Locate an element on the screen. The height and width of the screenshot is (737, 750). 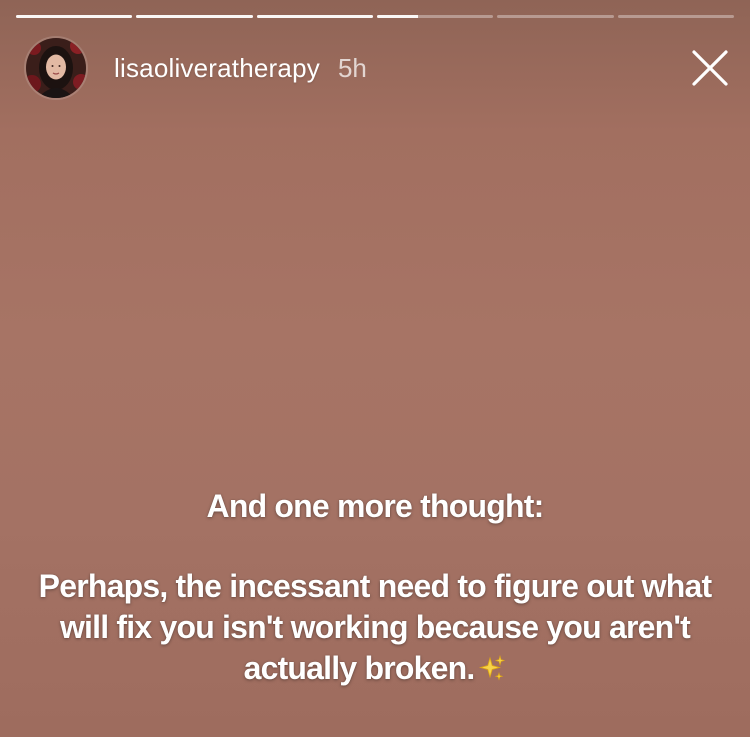
close-button is located at coordinates (710, 68).